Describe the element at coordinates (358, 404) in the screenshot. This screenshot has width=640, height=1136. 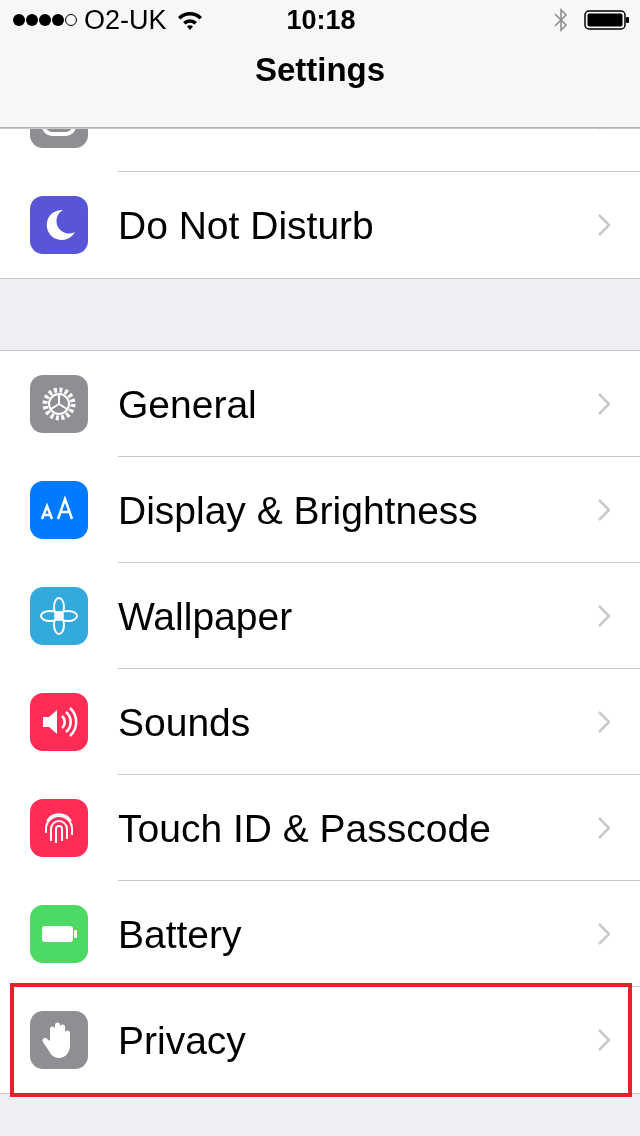
I see `row-label: General` at that location.